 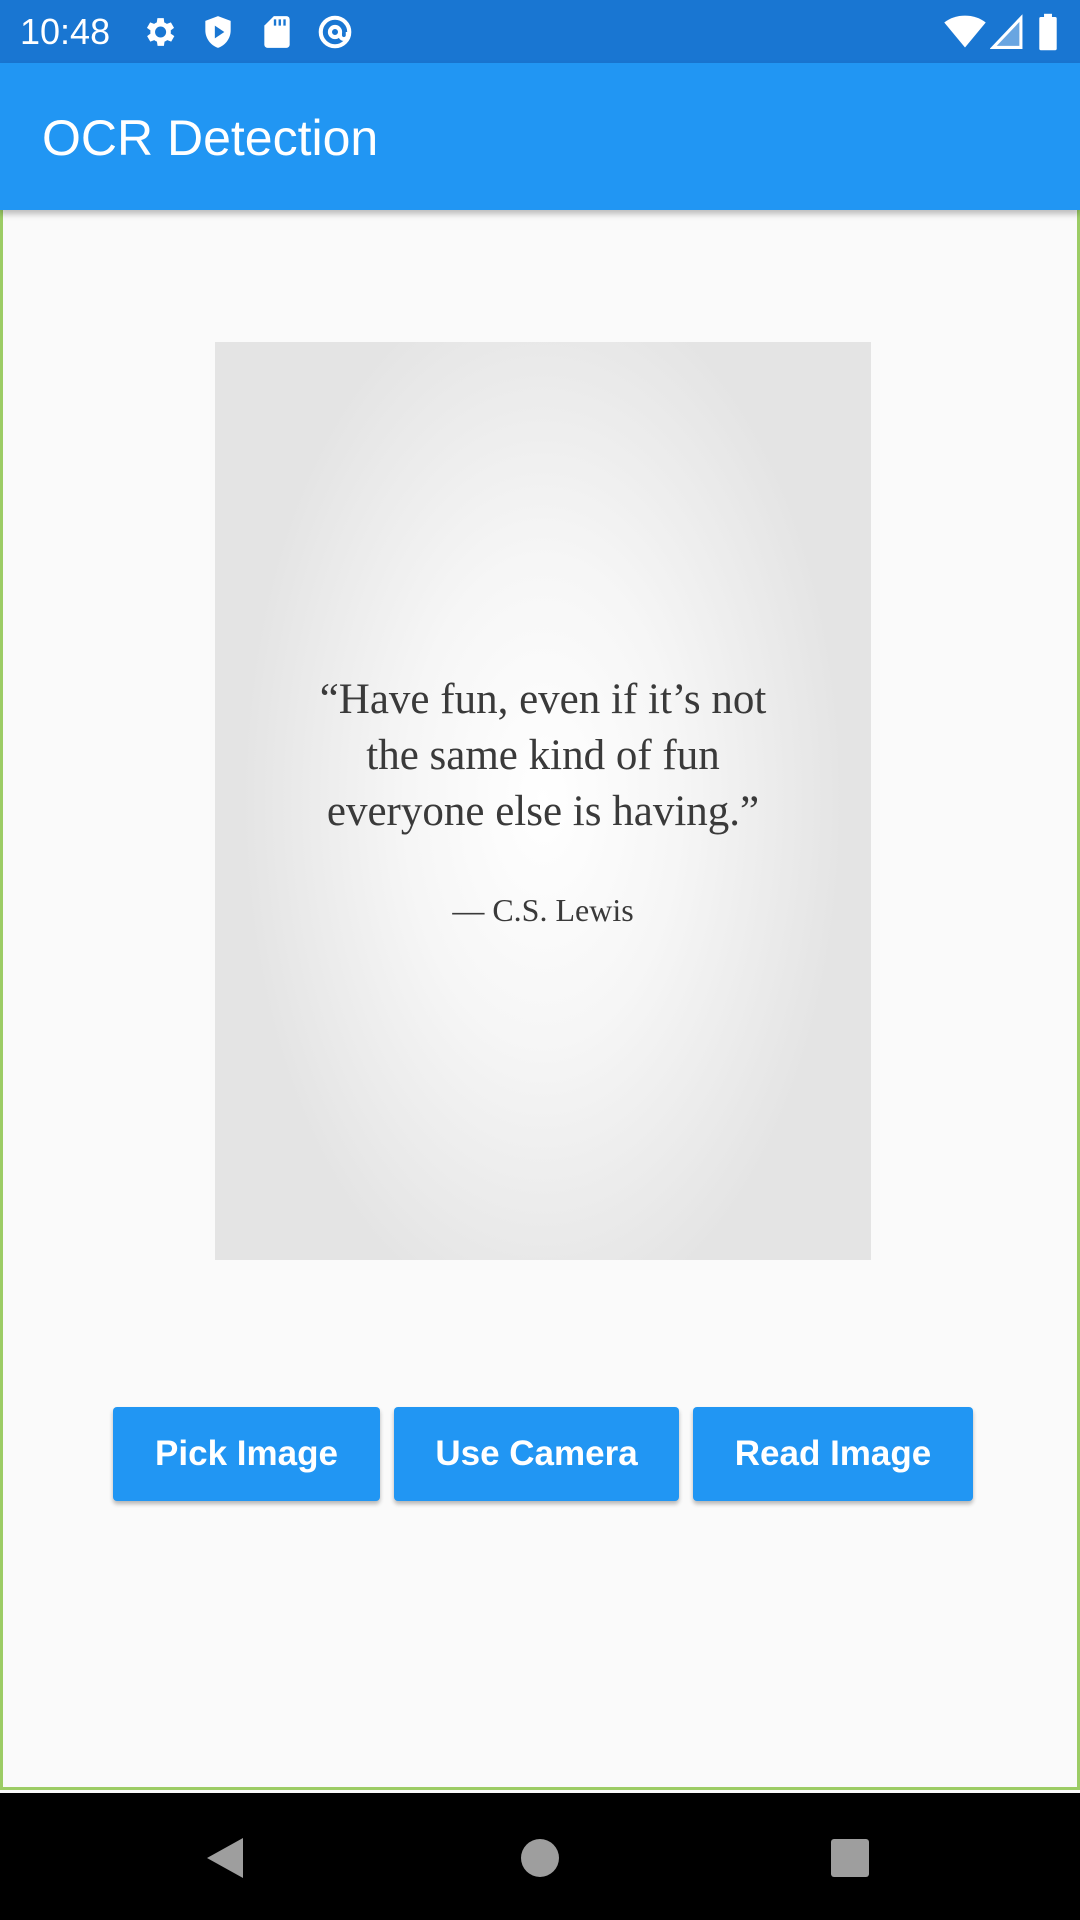 I want to click on at-sign-icon, so click(x=335, y=32).